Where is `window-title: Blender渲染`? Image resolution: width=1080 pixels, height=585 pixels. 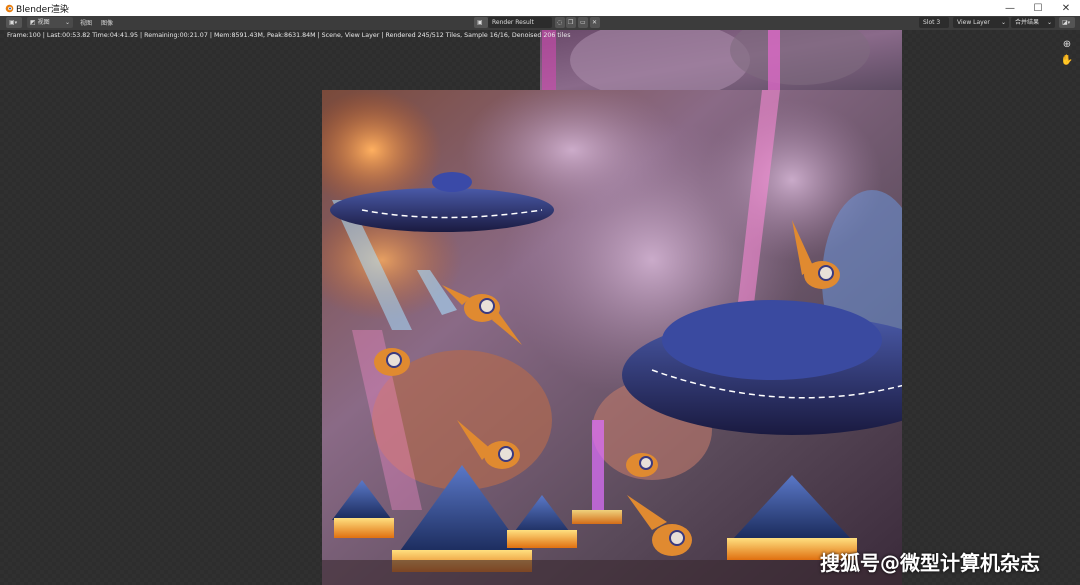 window-title: Blender渲染 is located at coordinates (42, 10).